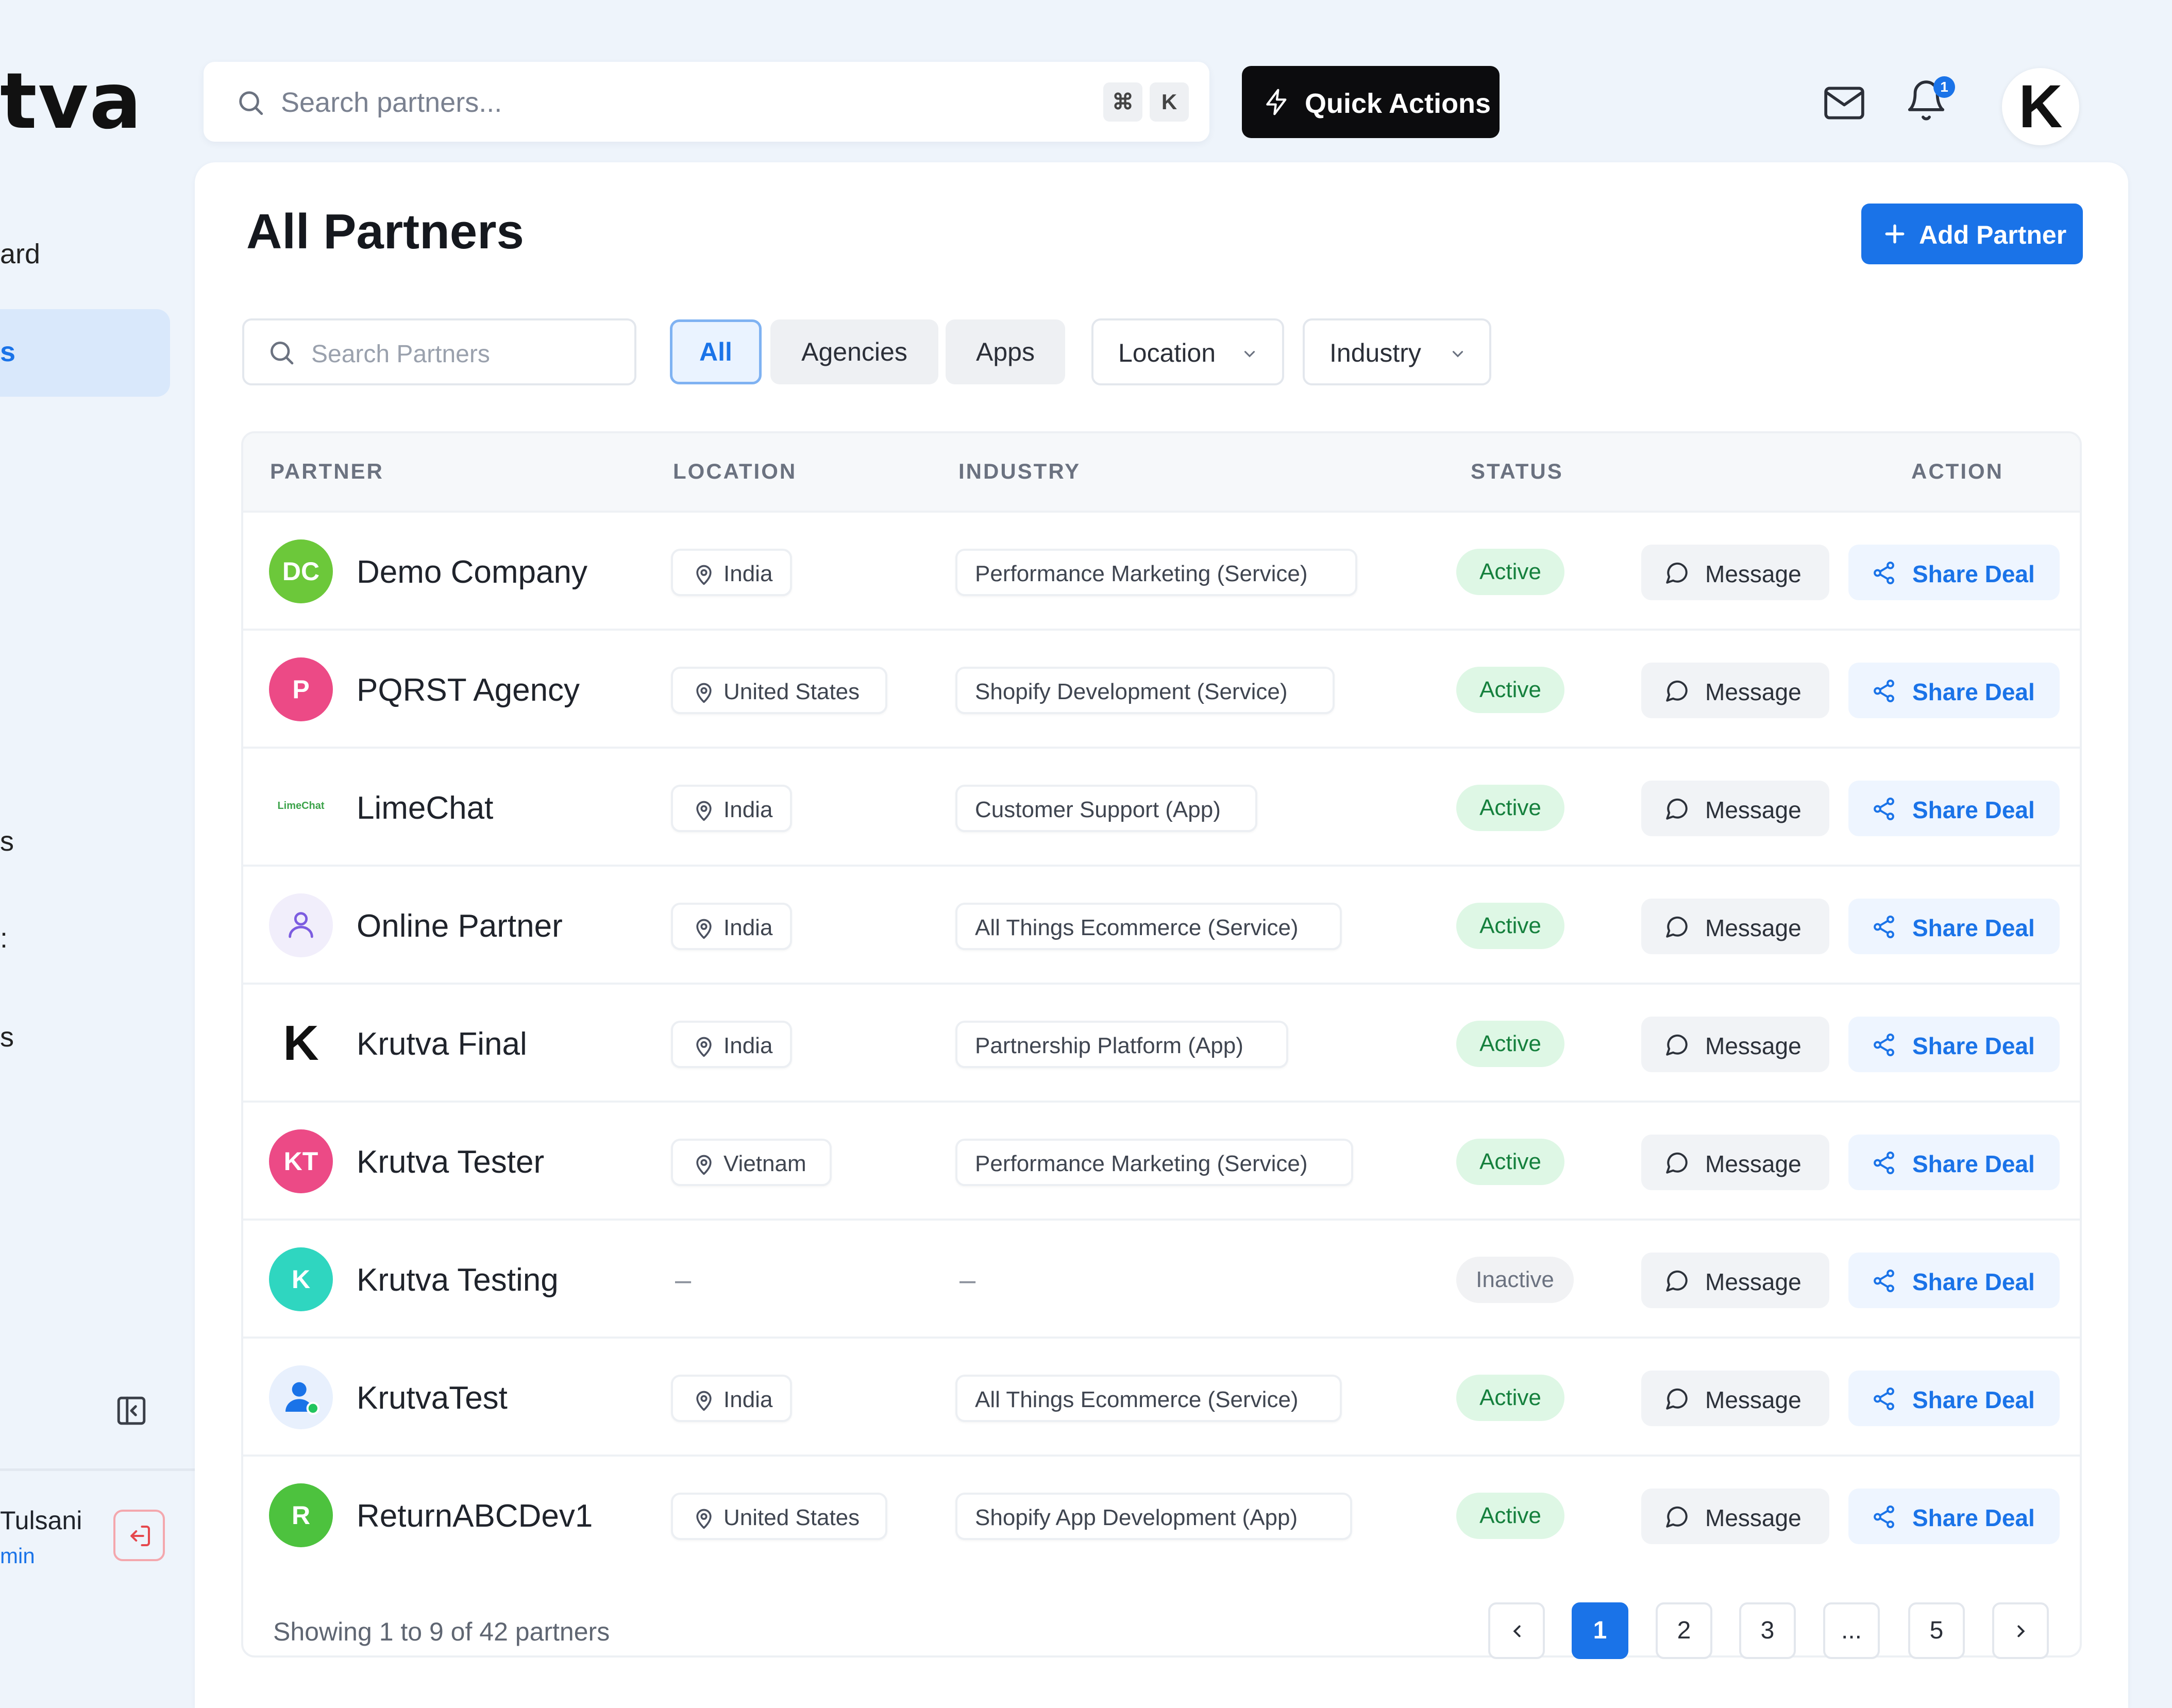 Image resolution: width=2172 pixels, height=1708 pixels. What do you see at coordinates (704, 1401) in the screenshot?
I see `map-pin-icon` at bounding box center [704, 1401].